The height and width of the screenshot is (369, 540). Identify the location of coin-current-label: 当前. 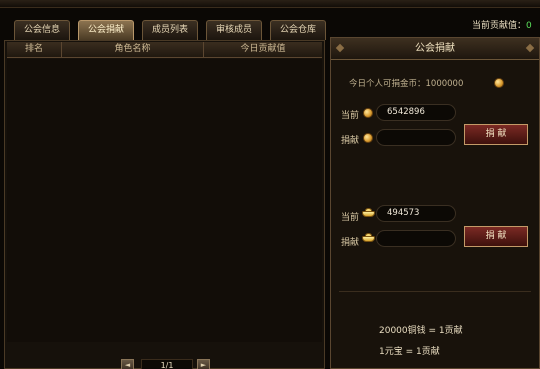
(350, 116).